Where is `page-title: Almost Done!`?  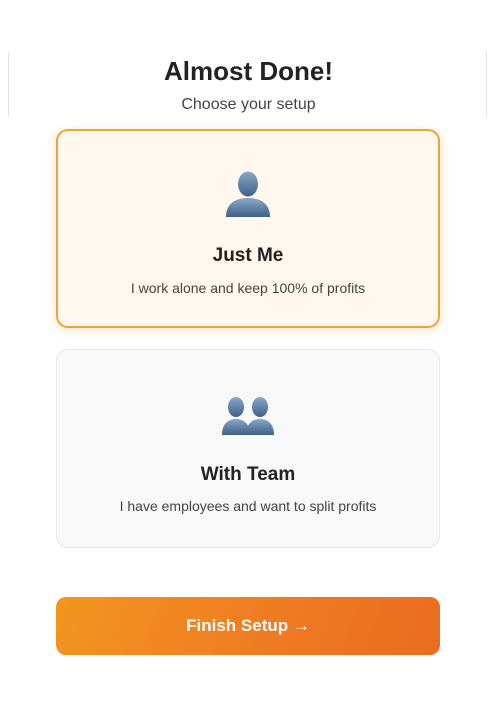
page-title: Almost Done! is located at coordinates (248, 71).